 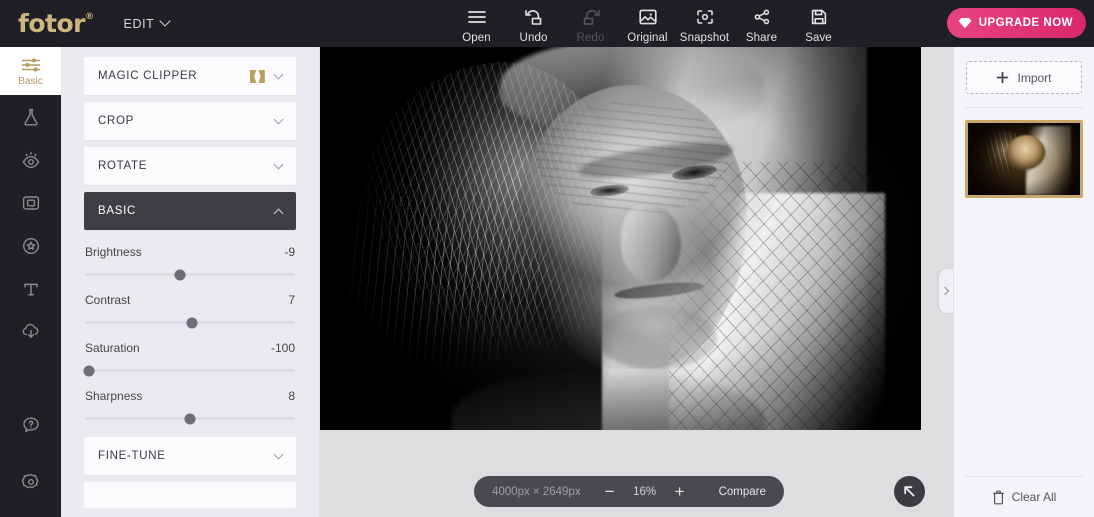 What do you see at coordinates (116, 121) in the screenshot?
I see `panel-section-crop-title: CROP` at bounding box center [116, 121].